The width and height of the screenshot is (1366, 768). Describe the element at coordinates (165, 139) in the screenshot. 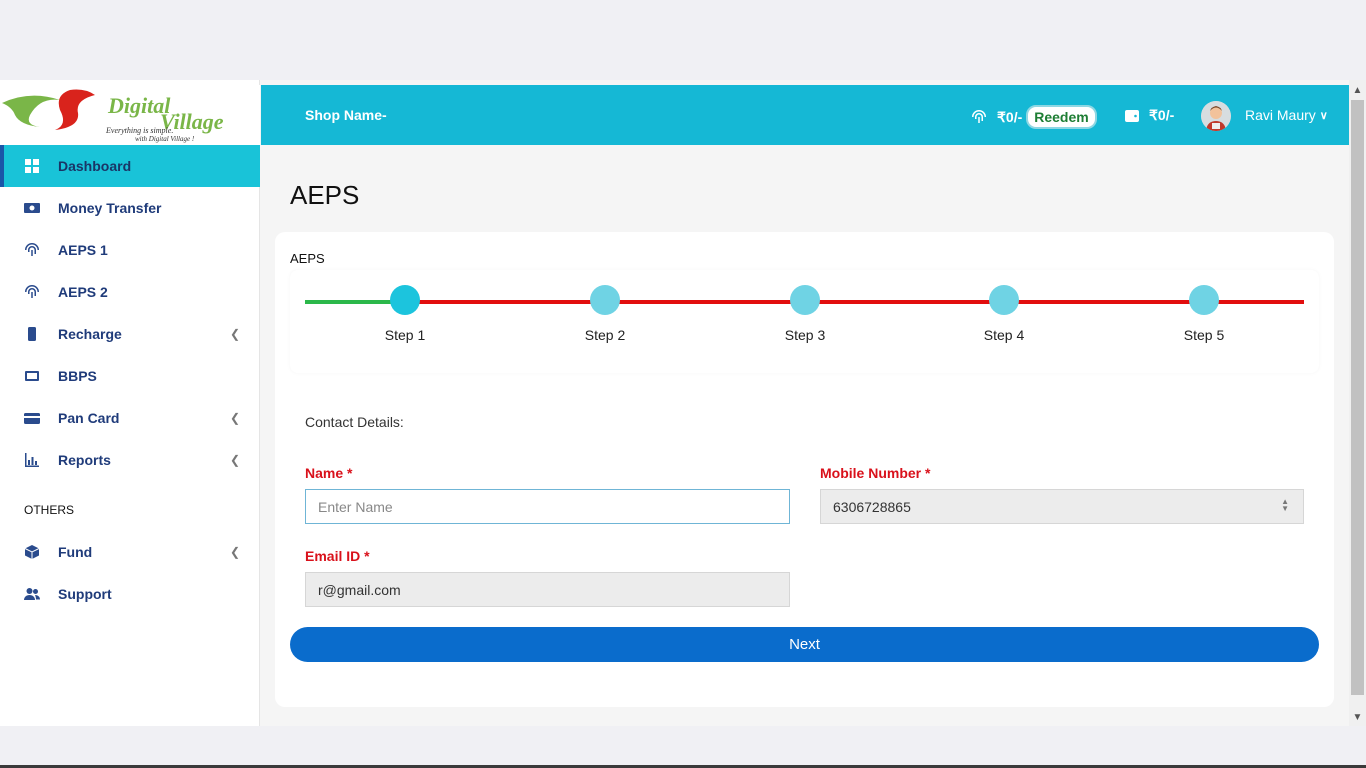

I see `svg-text: with Digital Village !` at that location.